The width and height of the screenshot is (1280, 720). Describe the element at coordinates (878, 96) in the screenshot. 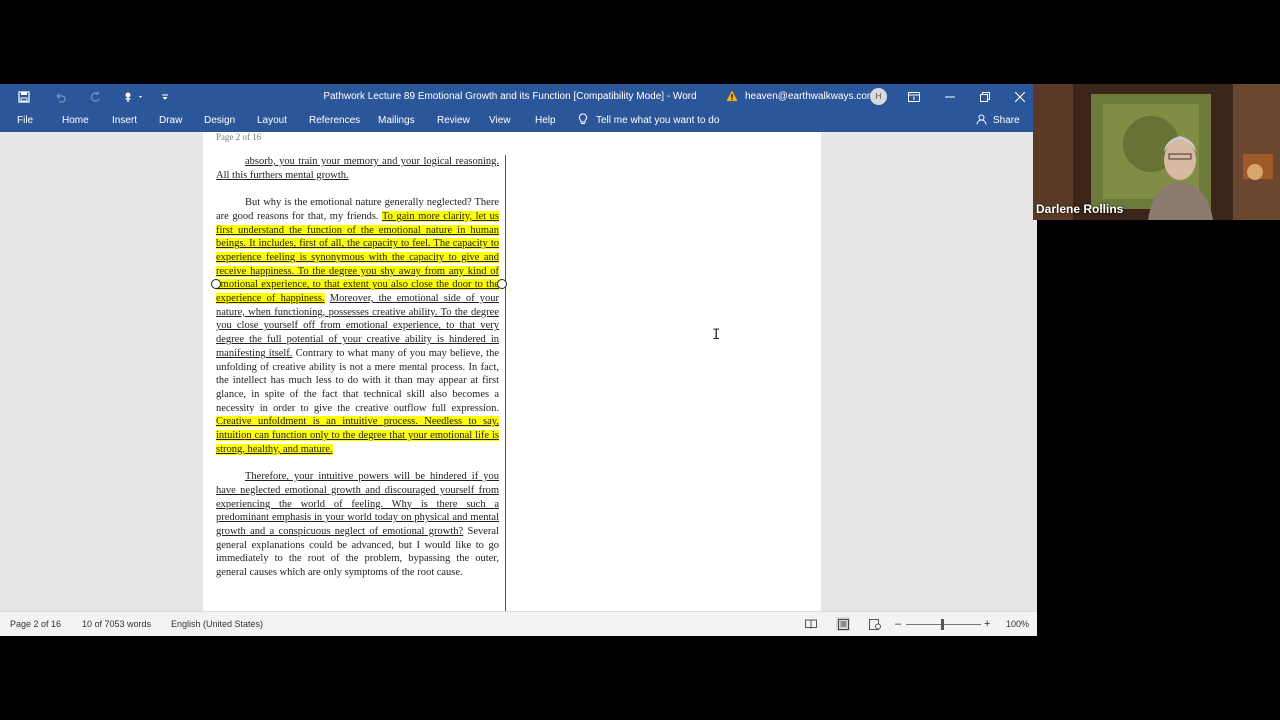

I see `avatar: H` at that location.